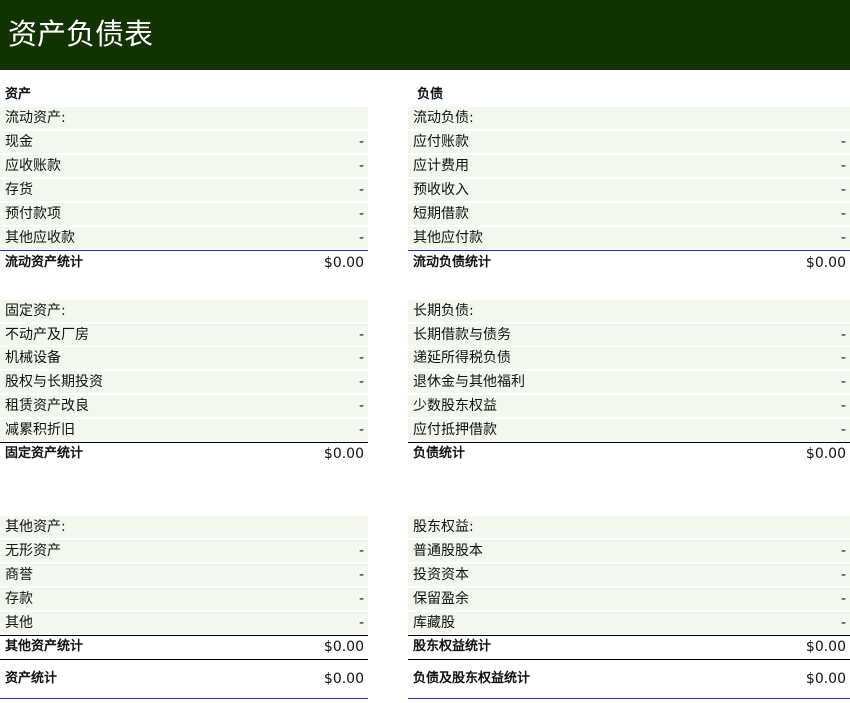 Image resolution: width=850 pixels, height=703 pixels. Describe the element at coordinates (184, 142) in the screenshot. I see `table-row: 现金 -` at that location.